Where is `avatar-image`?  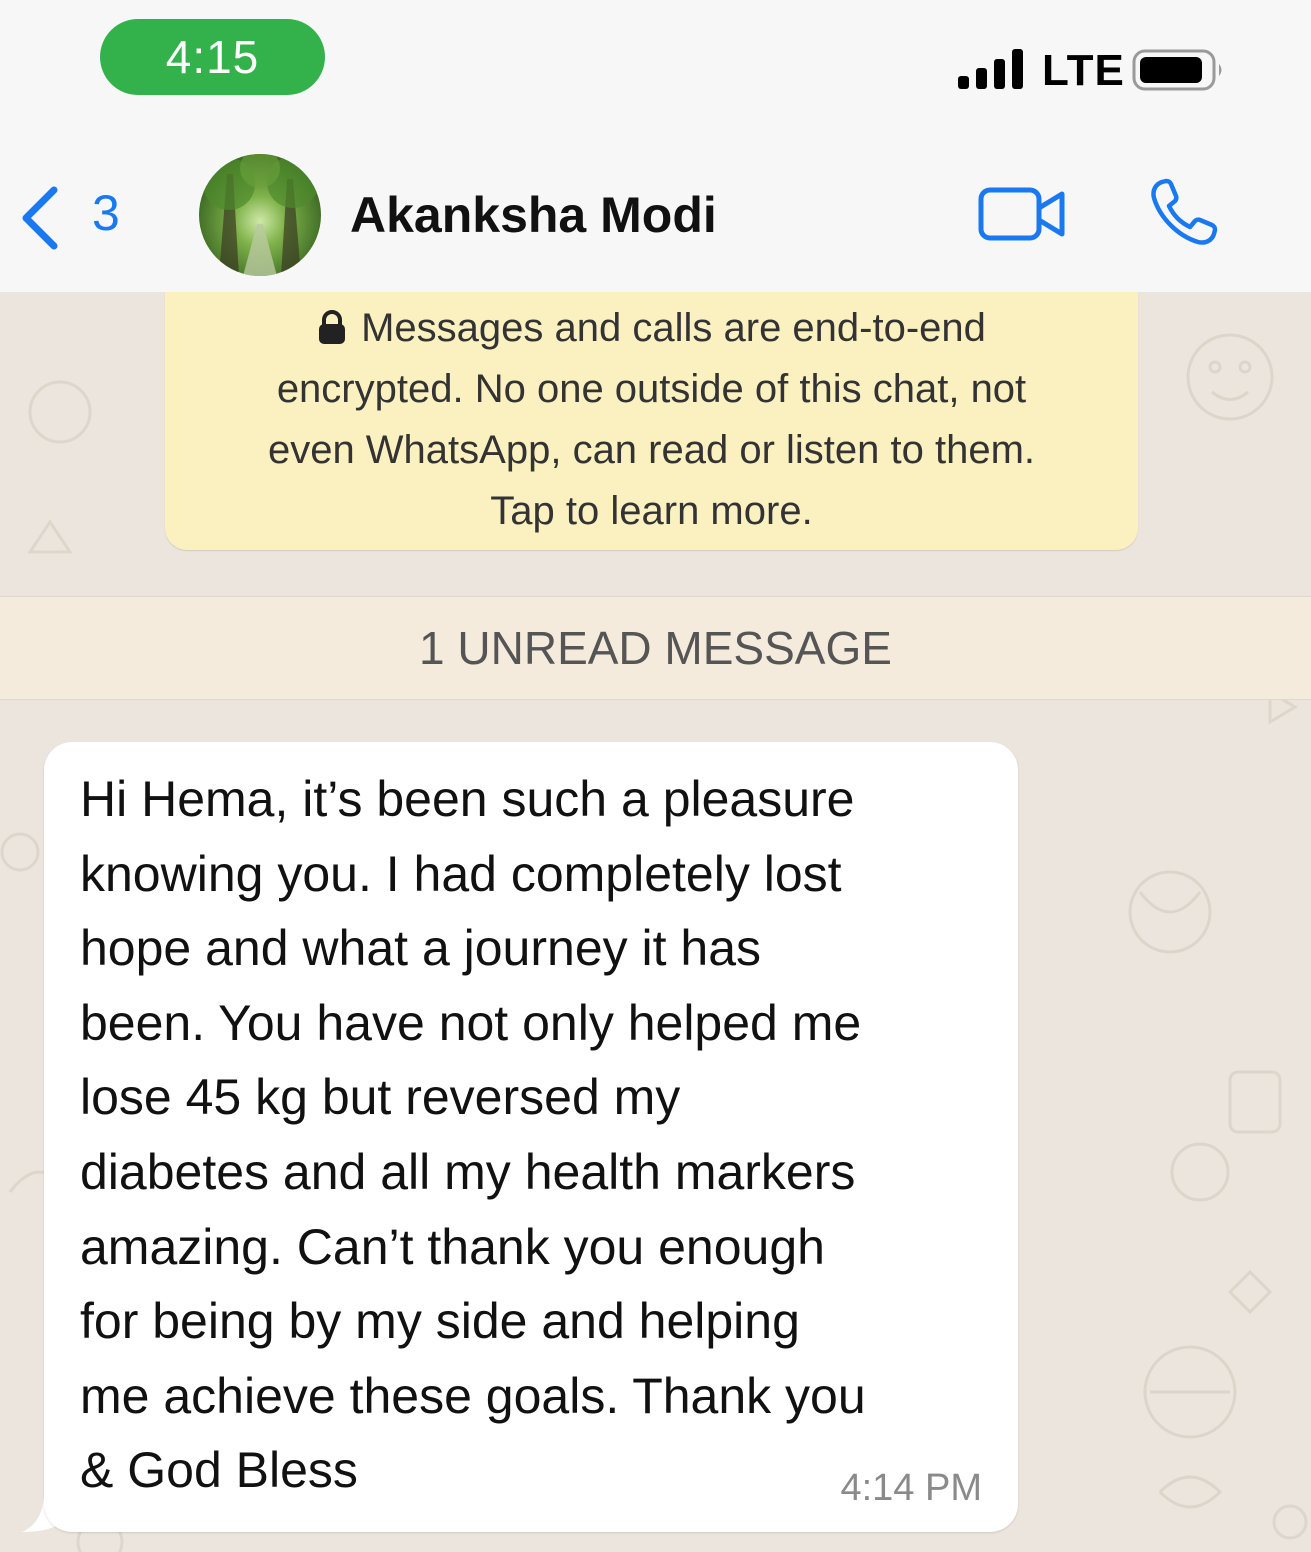
avatar-image is located at coordinates (260, 215).